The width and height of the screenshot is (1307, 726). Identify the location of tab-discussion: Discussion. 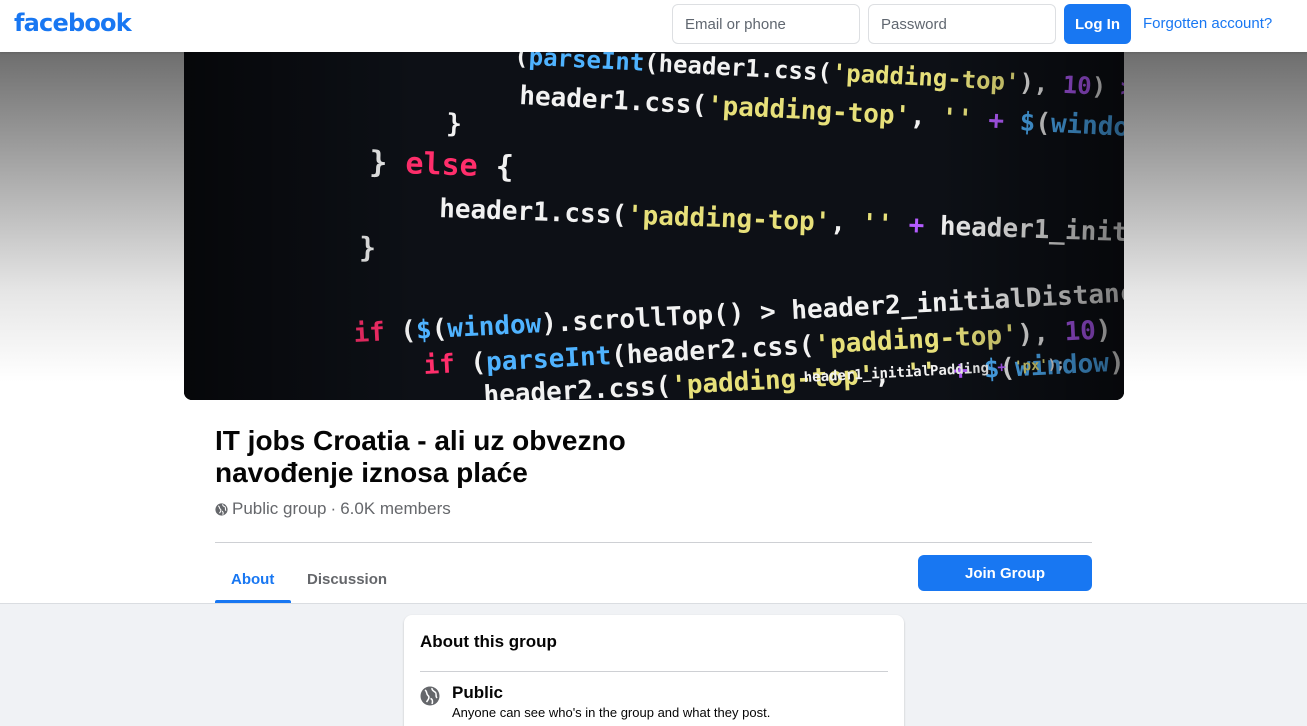
(347, 579).